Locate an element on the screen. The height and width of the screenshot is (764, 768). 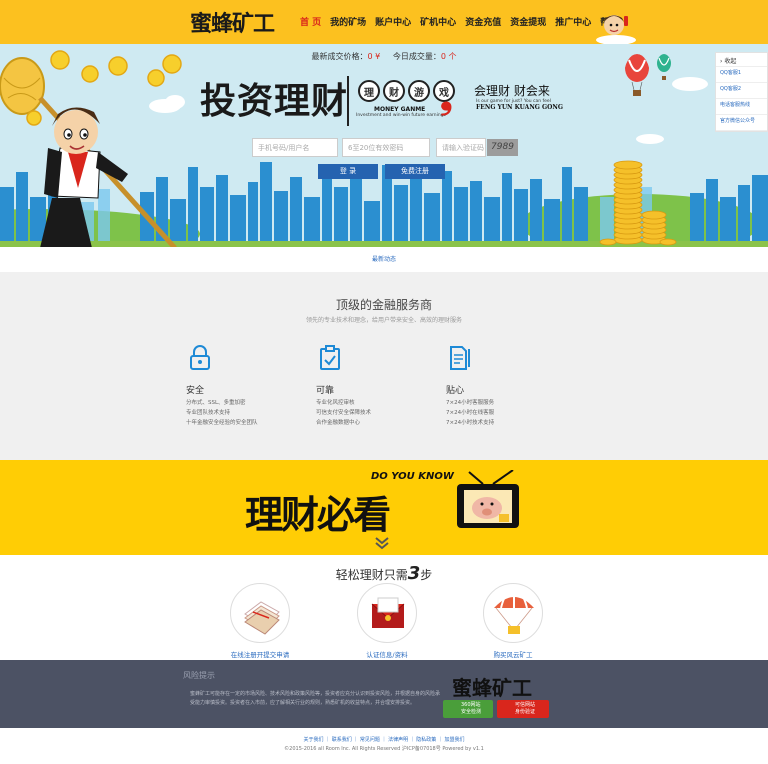
captcha-input: 请输入验证码 is located at coordinates (461, 147).